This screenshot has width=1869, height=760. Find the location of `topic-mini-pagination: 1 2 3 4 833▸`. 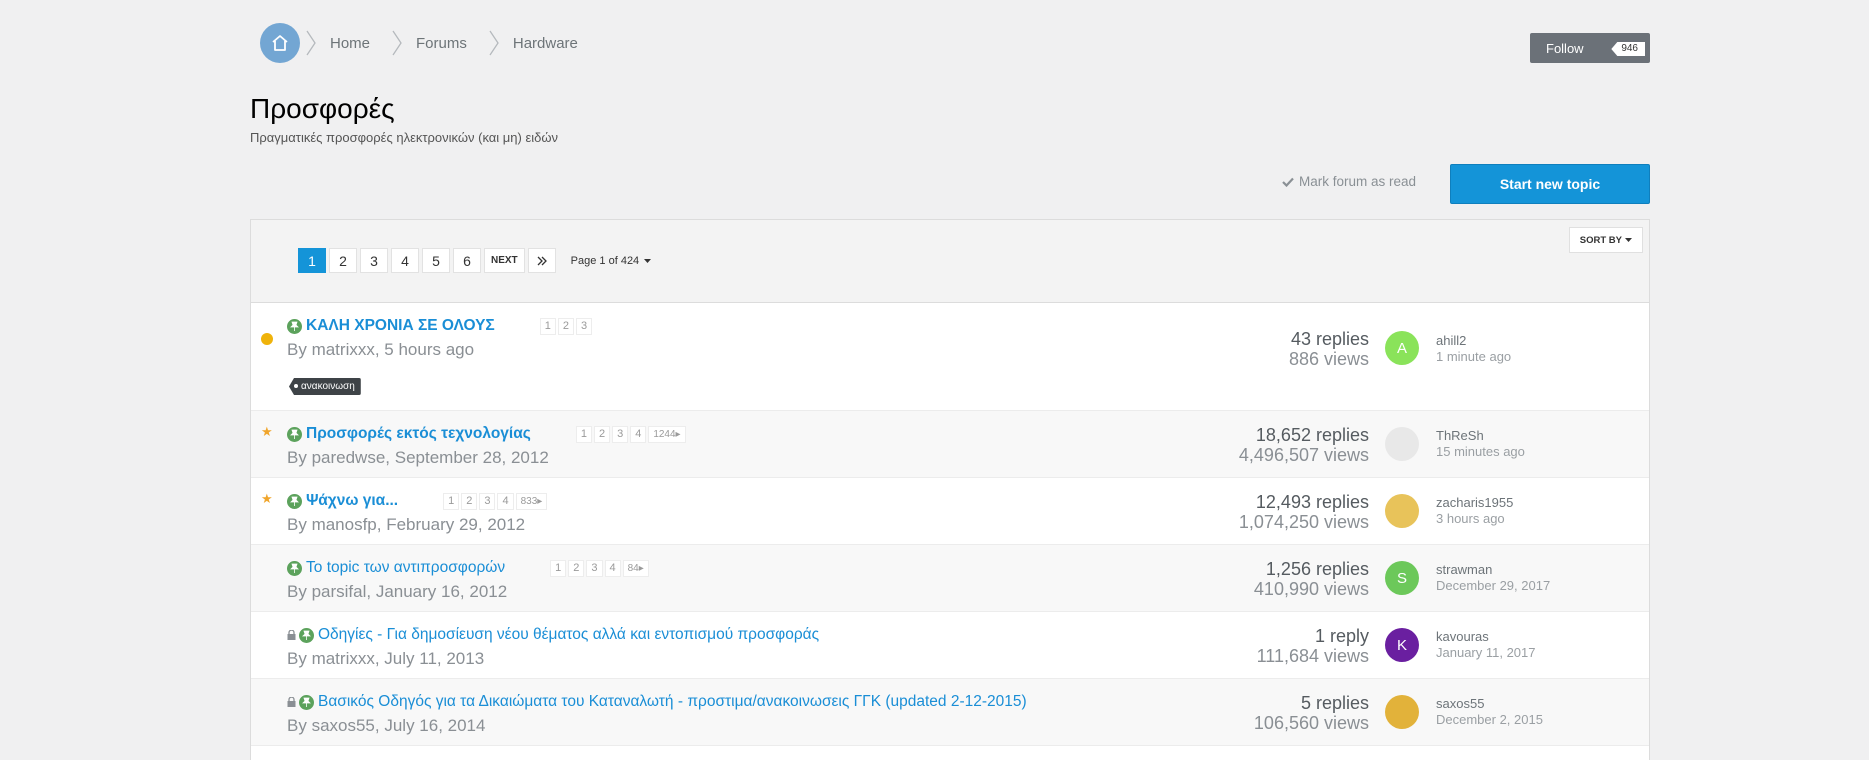

topic-mini-pagination: 1 2 3 4 833▸ is located at coordinates (495, 501).